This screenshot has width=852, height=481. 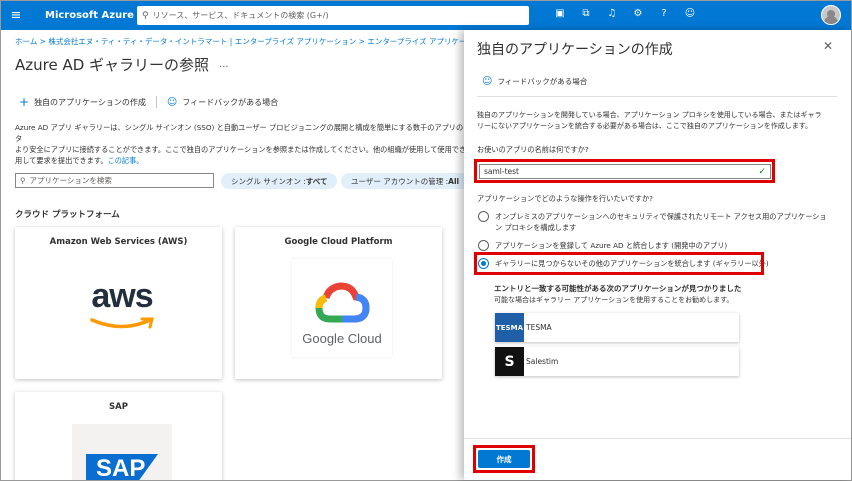 What do you see at coordinates (118, 242) in the screenshot?
I see `tile-title: Amazon Web Services (AWS)` at bounding box center [118, 242].